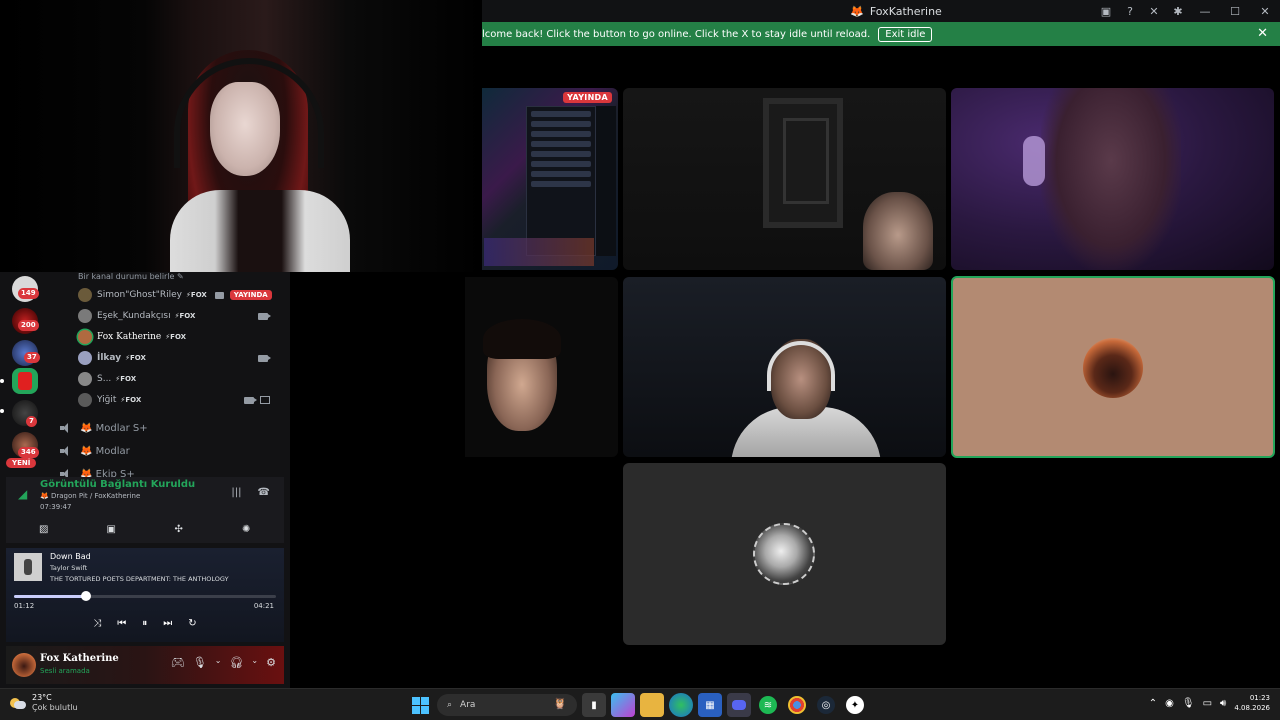 The image size is (1280, 720). Describe the element at coordinates (97, 623) in the screenshot. I see `shuffle-icon: ⤨` at that location.